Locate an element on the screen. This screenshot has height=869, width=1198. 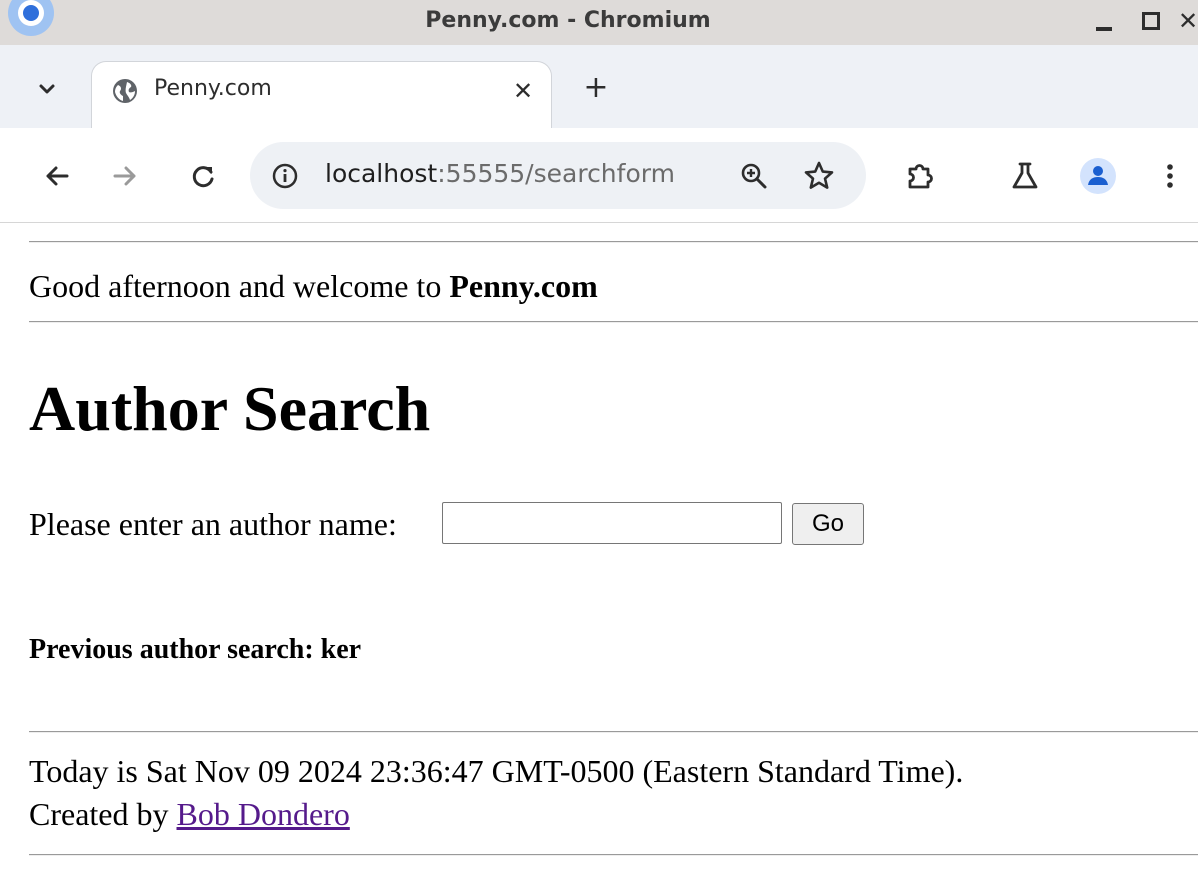
go-button: Go is located at coordinates (828, 524).